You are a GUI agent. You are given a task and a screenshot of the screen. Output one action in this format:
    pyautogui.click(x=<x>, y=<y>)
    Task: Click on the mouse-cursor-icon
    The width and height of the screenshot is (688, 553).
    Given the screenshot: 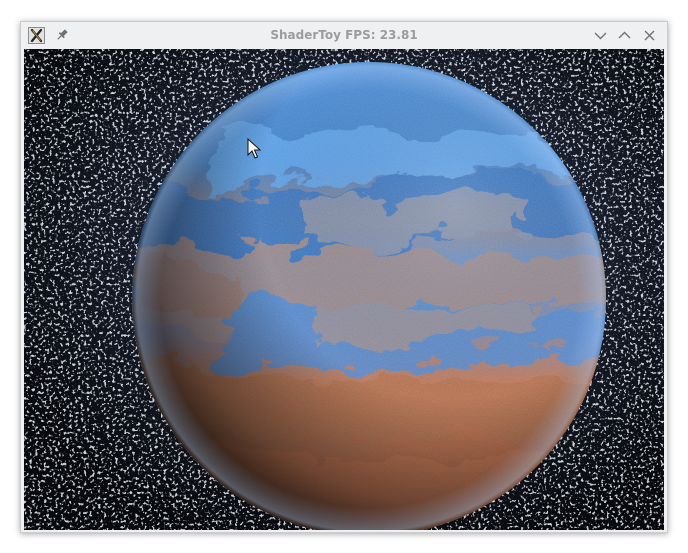 What is the action you would take?
    pyautogui.click(x=254, y=149)
    